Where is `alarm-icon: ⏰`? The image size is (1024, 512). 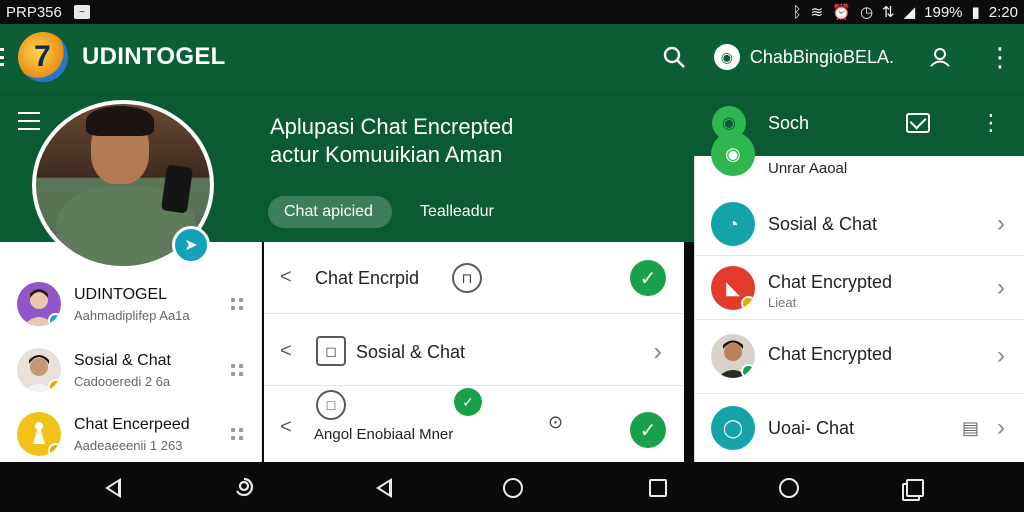 alarm-icon: ⏰ is located at coordinates (841, 12).